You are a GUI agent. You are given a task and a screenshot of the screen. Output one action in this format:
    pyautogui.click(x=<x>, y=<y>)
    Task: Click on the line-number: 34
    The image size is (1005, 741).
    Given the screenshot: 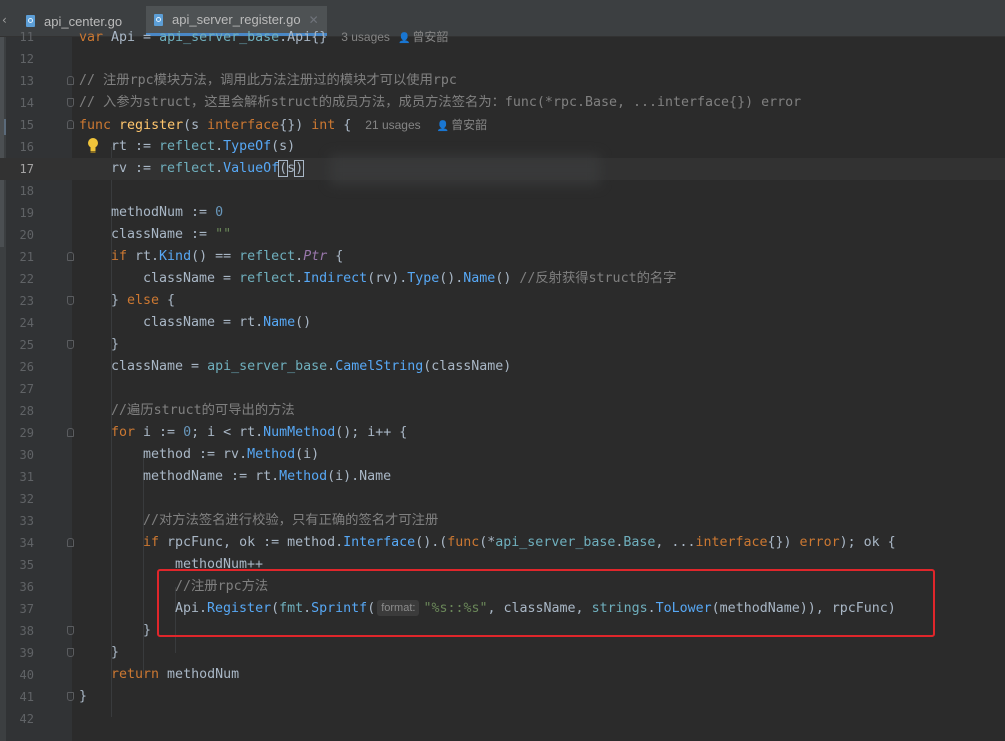 What is the action you would take?
    pyautogui.click(x=26, y=543)
    